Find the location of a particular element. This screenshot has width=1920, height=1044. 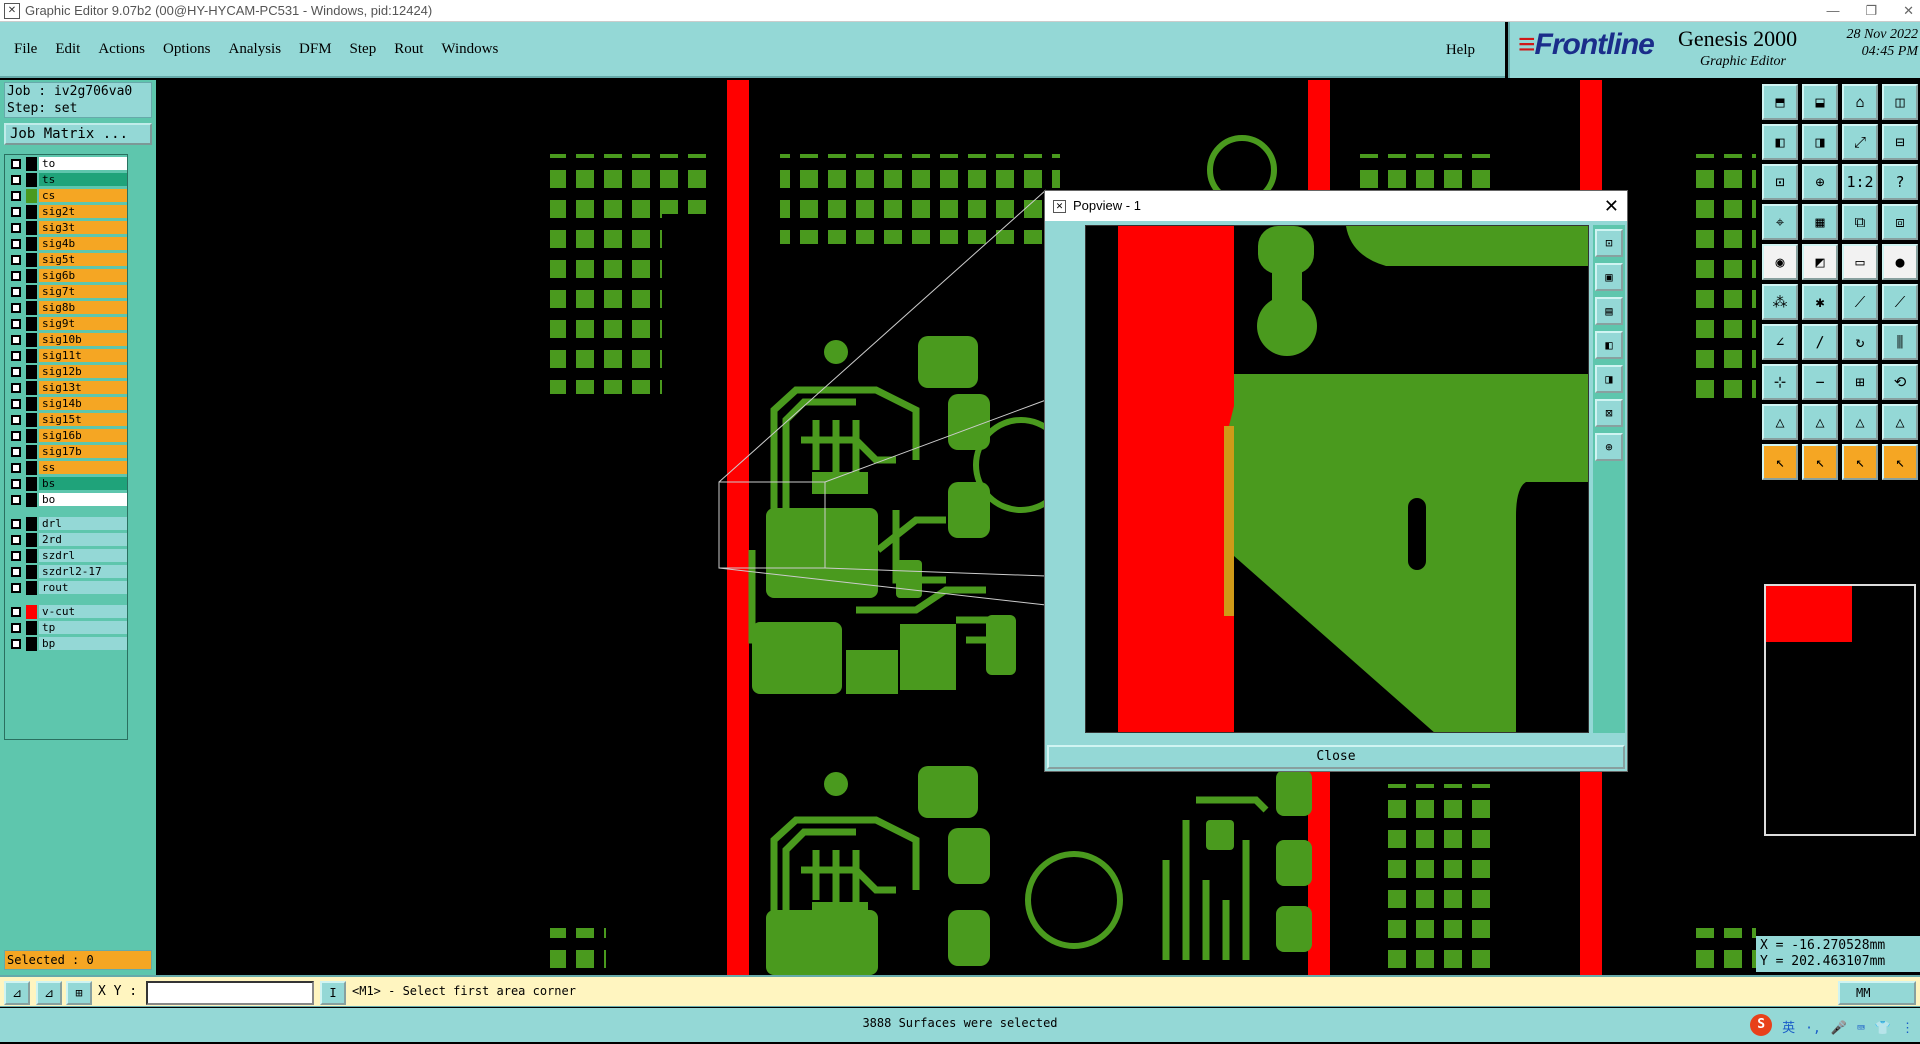

zoom-in-icon: ▣ is located at coordinates (1609, 277).